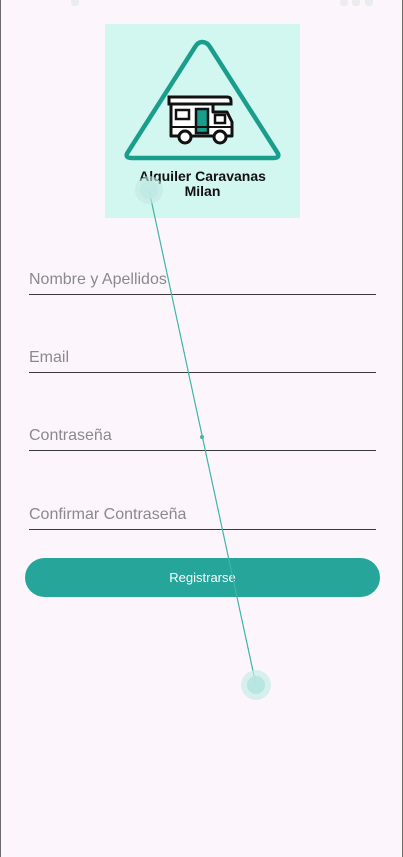  I want to click on confirm-password-input, so click(202, 514).